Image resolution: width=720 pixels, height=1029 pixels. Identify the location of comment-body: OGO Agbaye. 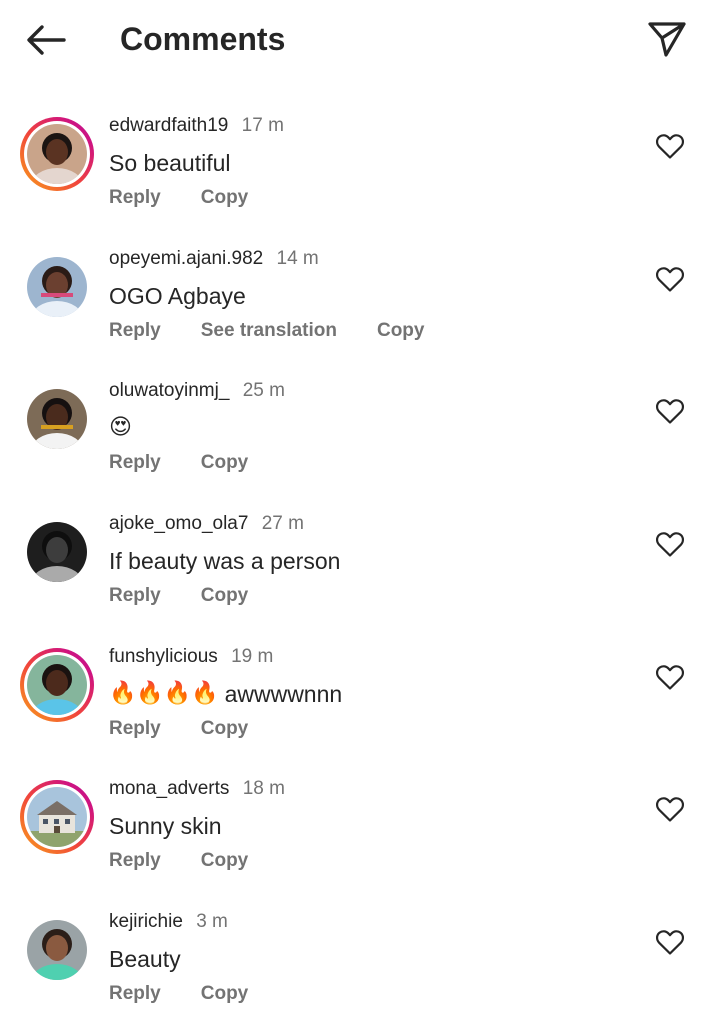
(177, 296).